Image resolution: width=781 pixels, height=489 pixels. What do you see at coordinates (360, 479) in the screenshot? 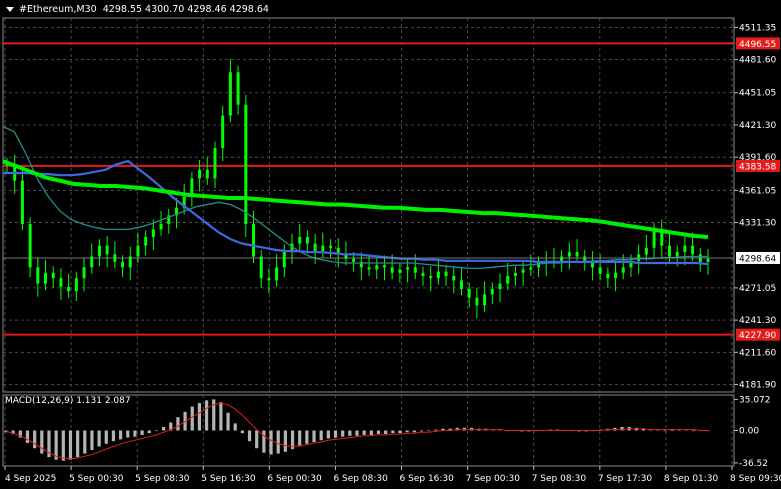
I see `time-tick-label: 6 Sep 08:30` at bounding box center [360, 479].